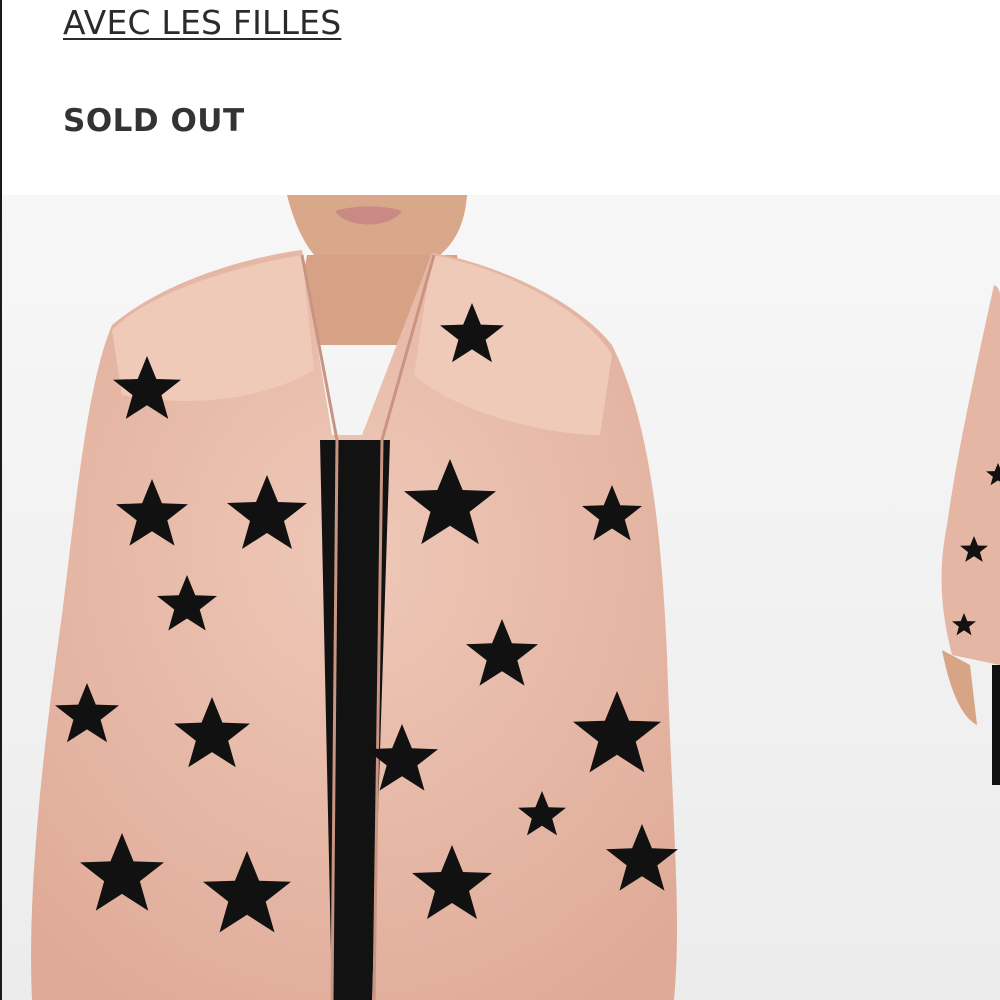  Describe the element at coordinates (154, 121) in the screenshot. I see `sold-out-label: SOLD OUT` at that location.